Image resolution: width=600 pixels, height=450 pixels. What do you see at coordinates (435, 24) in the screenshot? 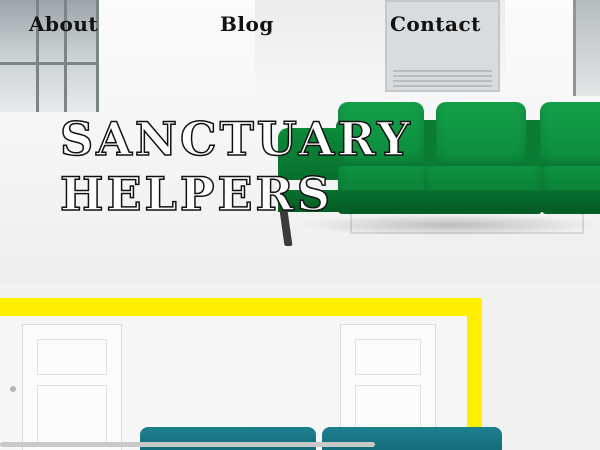
I see `nav-contact-link: Contact` at bounding box center [435, 24].